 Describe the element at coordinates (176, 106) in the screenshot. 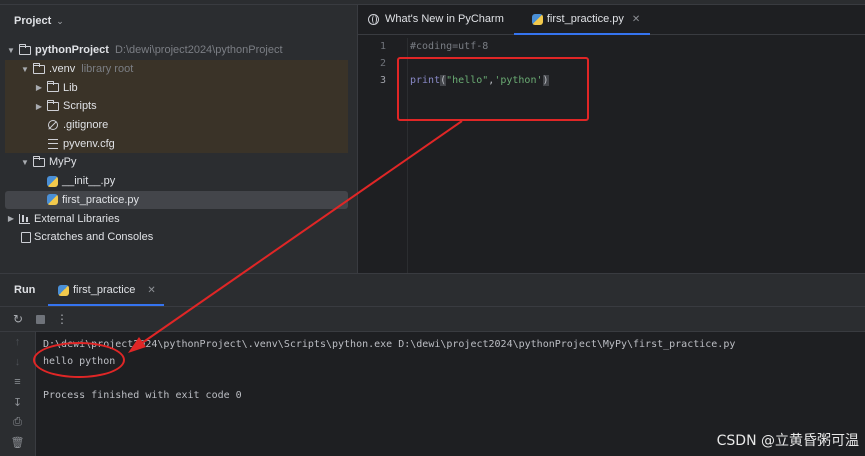

I see `tree-item-scripts: ▶ Scripts` at that location.